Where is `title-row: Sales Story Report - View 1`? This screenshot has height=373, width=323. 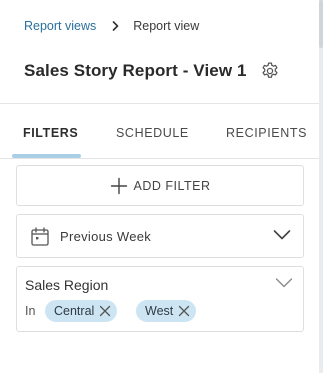 title-row: Sales Story Report - View 1 is located at coordinates (152, 71).